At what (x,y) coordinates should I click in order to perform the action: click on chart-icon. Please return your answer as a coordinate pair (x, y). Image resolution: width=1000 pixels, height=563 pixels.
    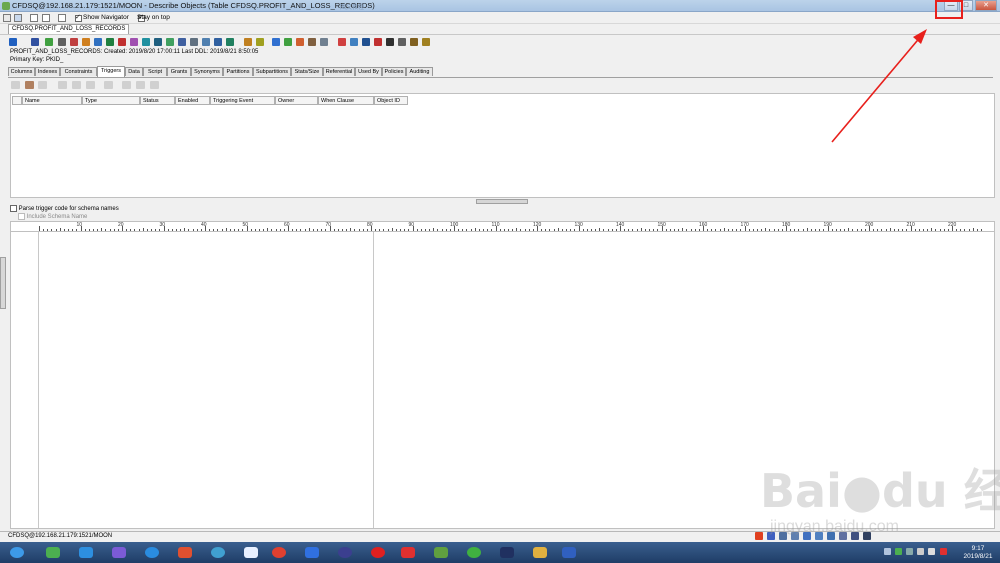
    Looking at the image, I should click on (288, 42).